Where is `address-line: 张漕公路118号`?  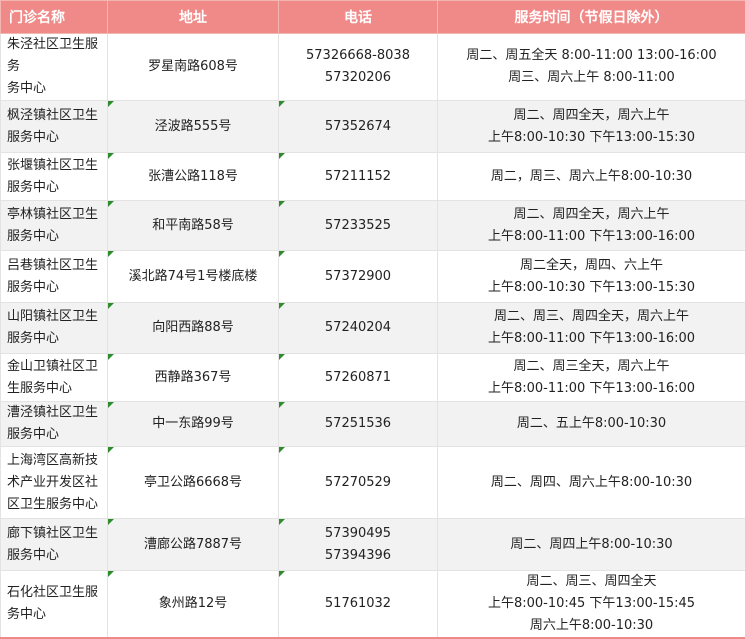
address-line: 张漕公路118号 is located at coordinates (193, 177).